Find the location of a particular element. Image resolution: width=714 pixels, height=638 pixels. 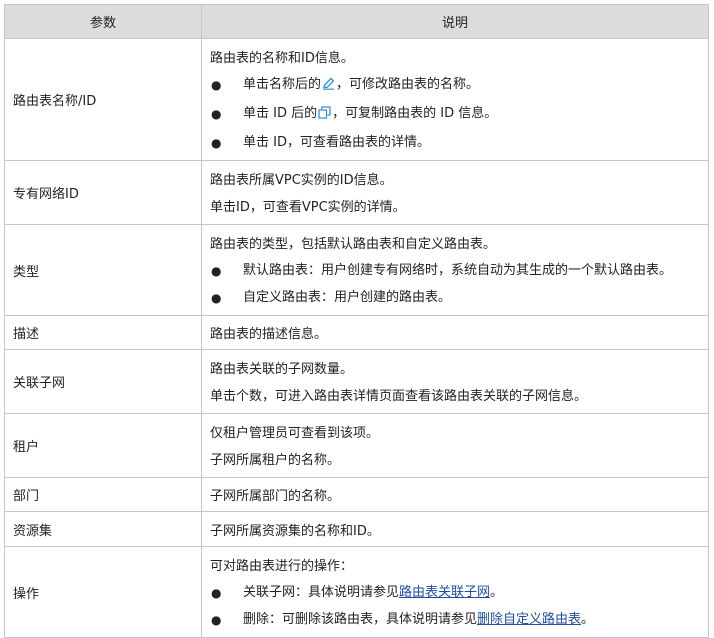

param-cell: 类型 is located at coordinates (103, 270).